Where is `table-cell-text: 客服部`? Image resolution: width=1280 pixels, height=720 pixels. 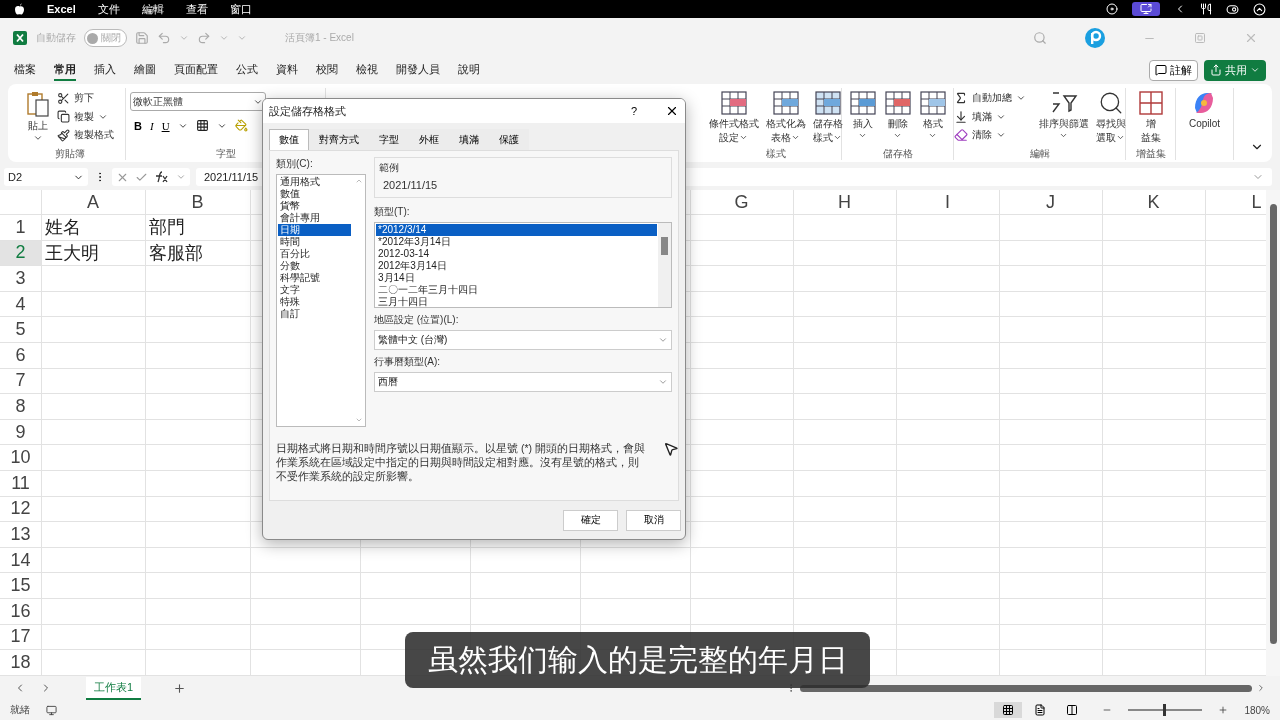
table-cell-text: 客服部 is located at coordinates (176, 253).